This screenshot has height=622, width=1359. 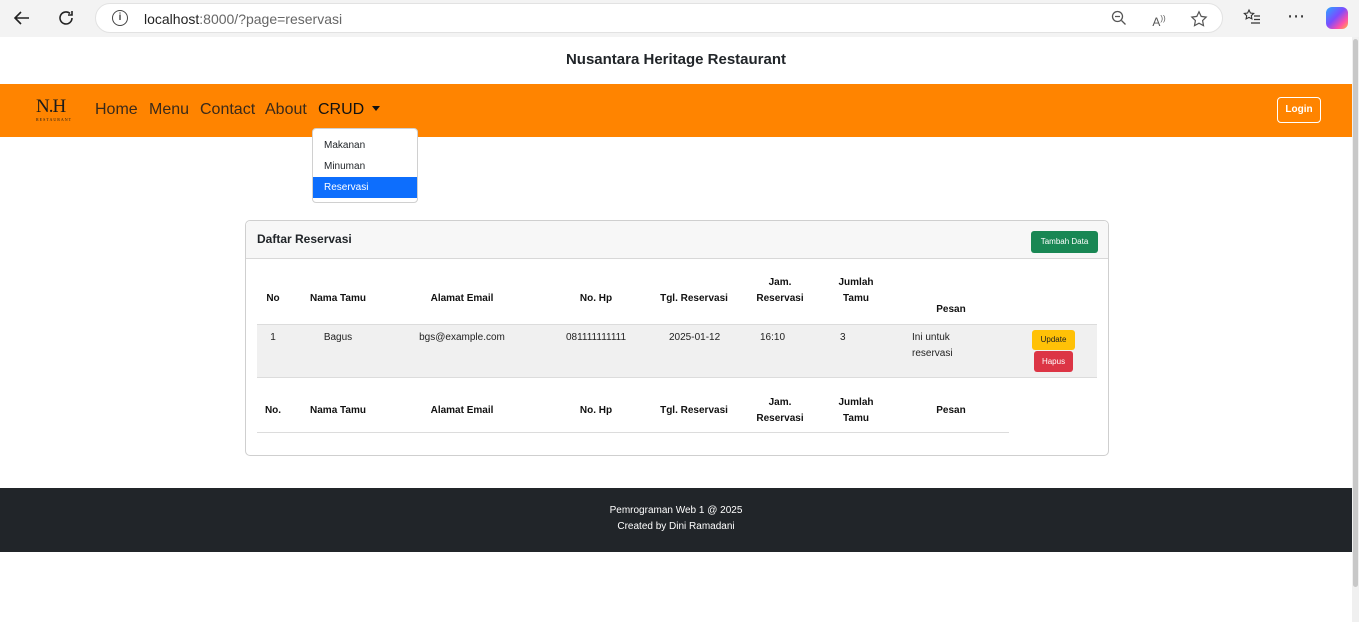 What do you see at coordinates (338, 298) in the screenshot?
I see `table-header-nama: Nama Tamu` at bounding box center [338, 298].